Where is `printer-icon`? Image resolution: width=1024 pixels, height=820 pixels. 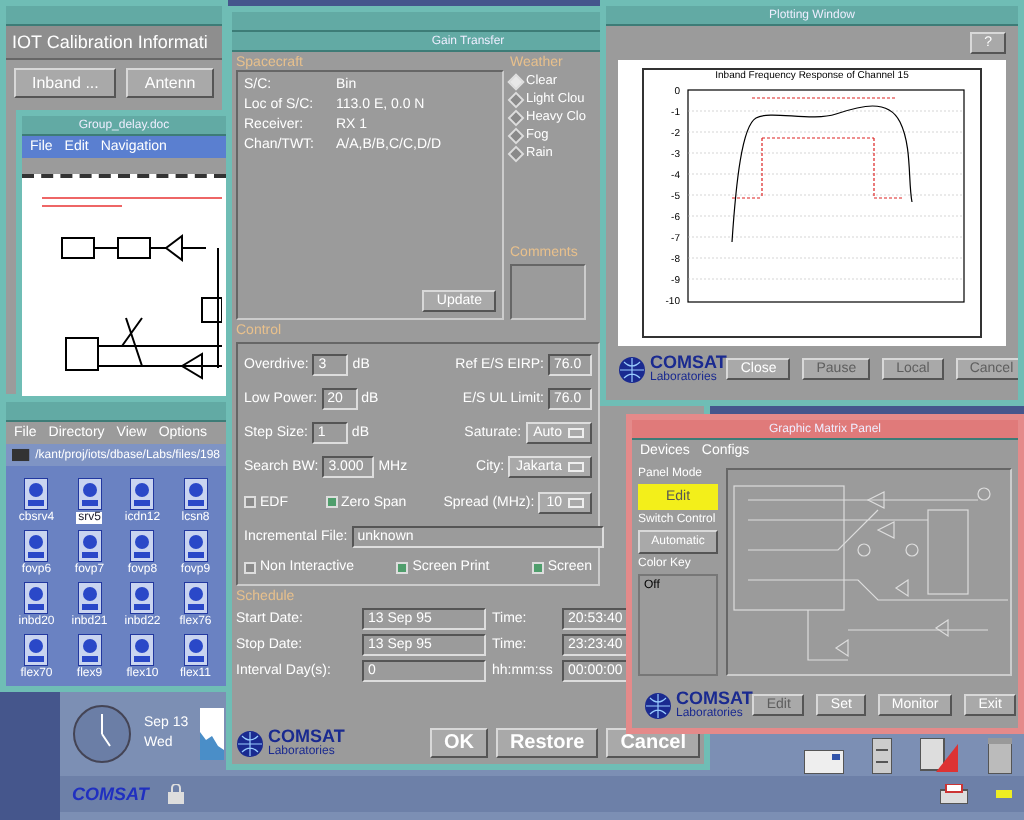
printer-icon is located at coordinates (954, 794).